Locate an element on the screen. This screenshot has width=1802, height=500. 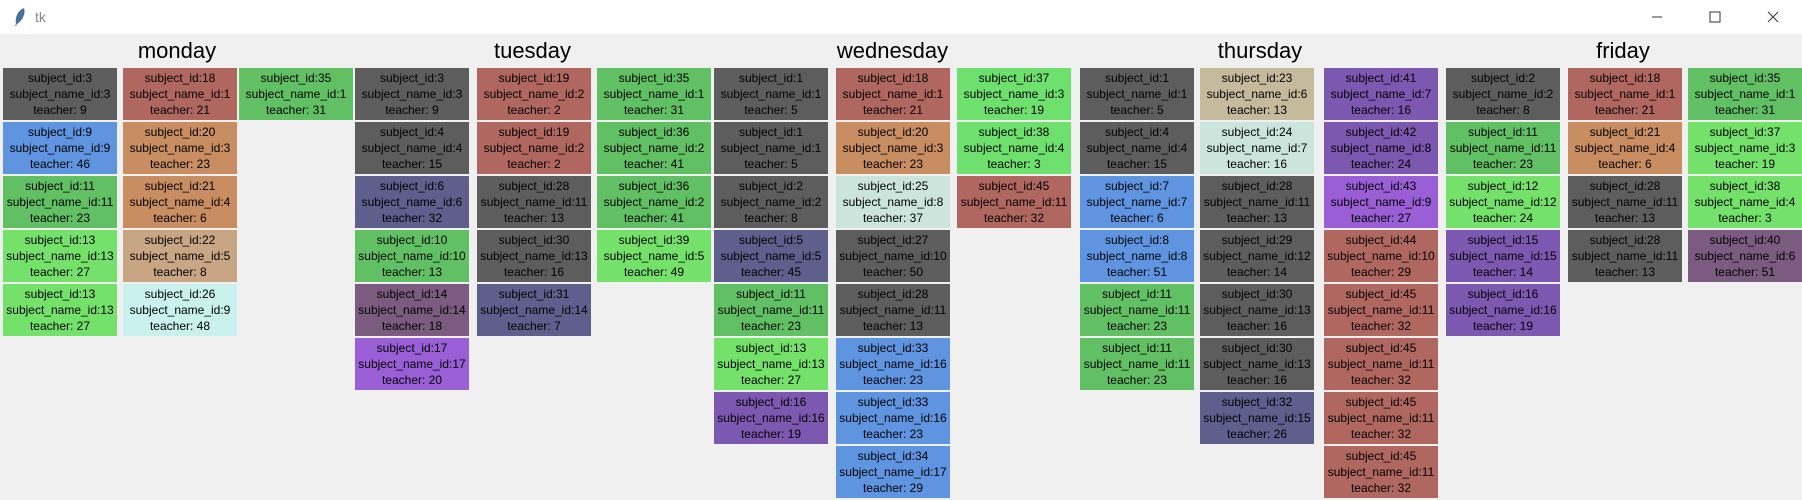
minimize-button is located at coordinates (1657, 17).